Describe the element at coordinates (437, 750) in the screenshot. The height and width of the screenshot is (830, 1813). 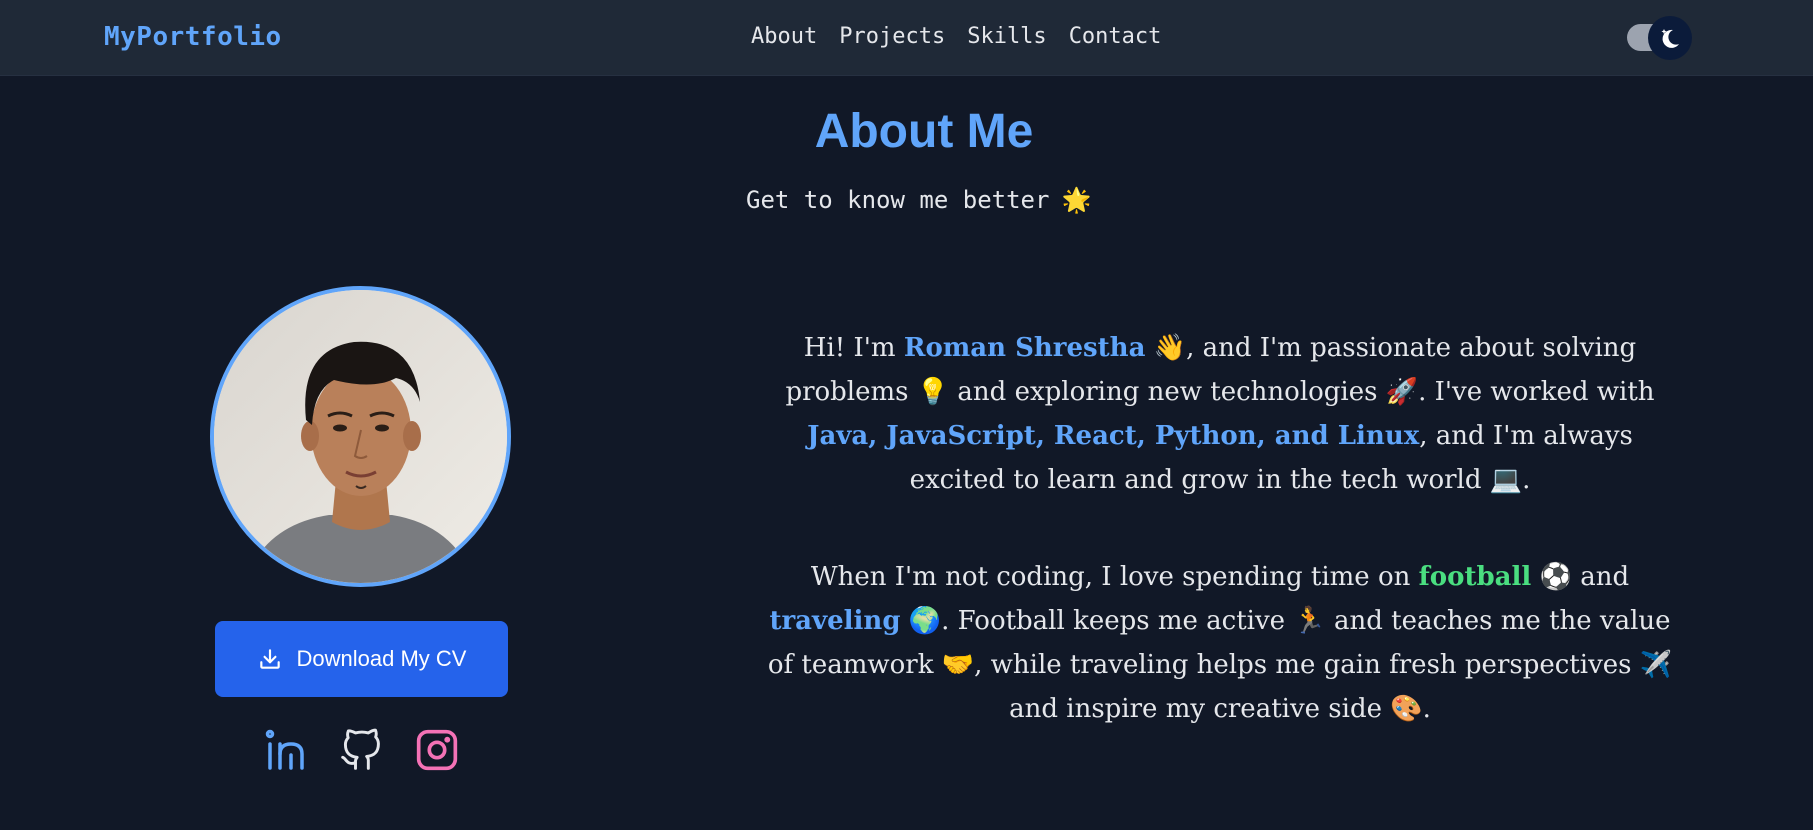
I see `instagram-icon` at that location.